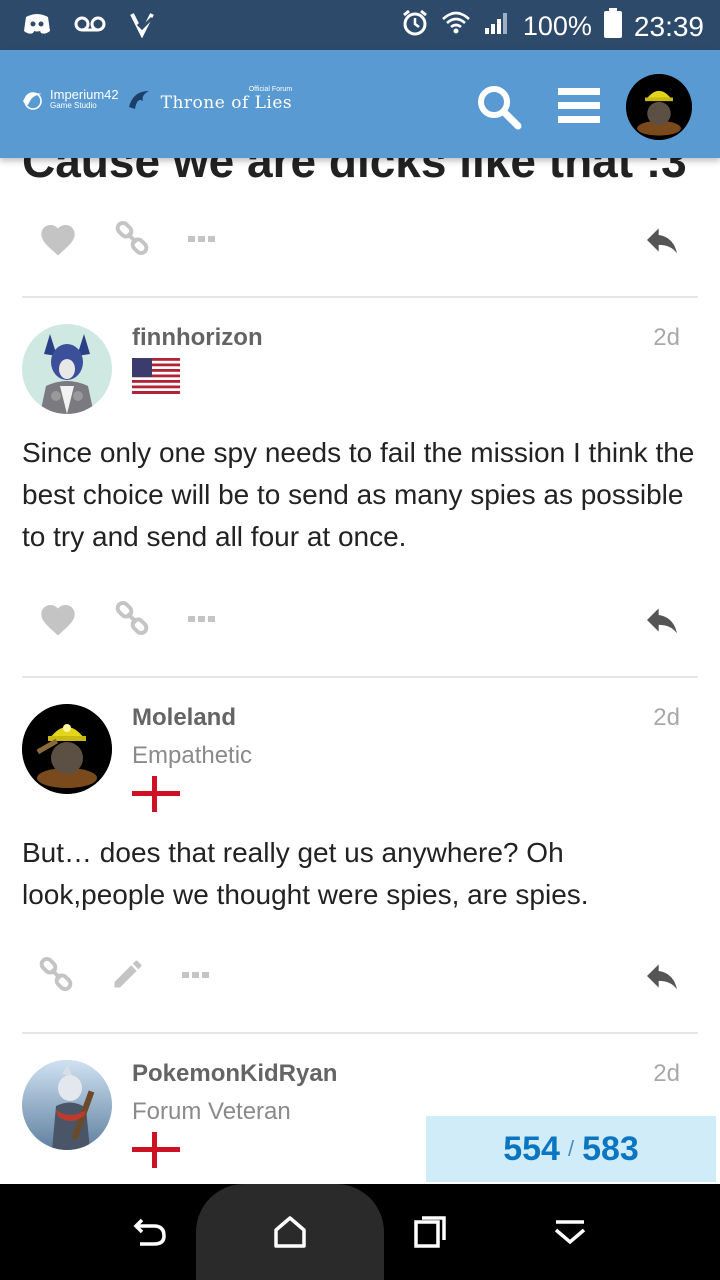 The height and width of the screenshot is (1280, 720). I want to click on post-username: Moleland, so click(184, 718).